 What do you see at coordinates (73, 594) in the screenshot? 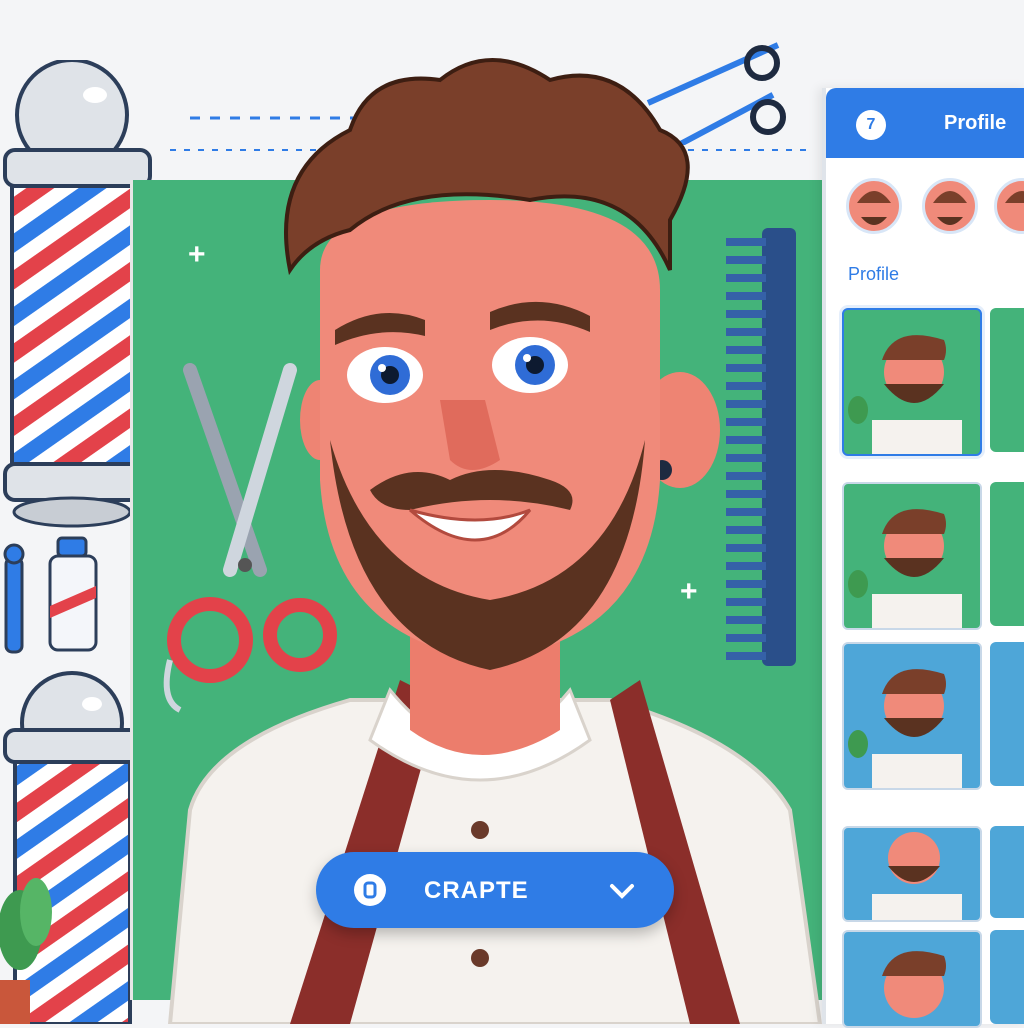
I see `bottle-icon` at bounding box center [73, 594].